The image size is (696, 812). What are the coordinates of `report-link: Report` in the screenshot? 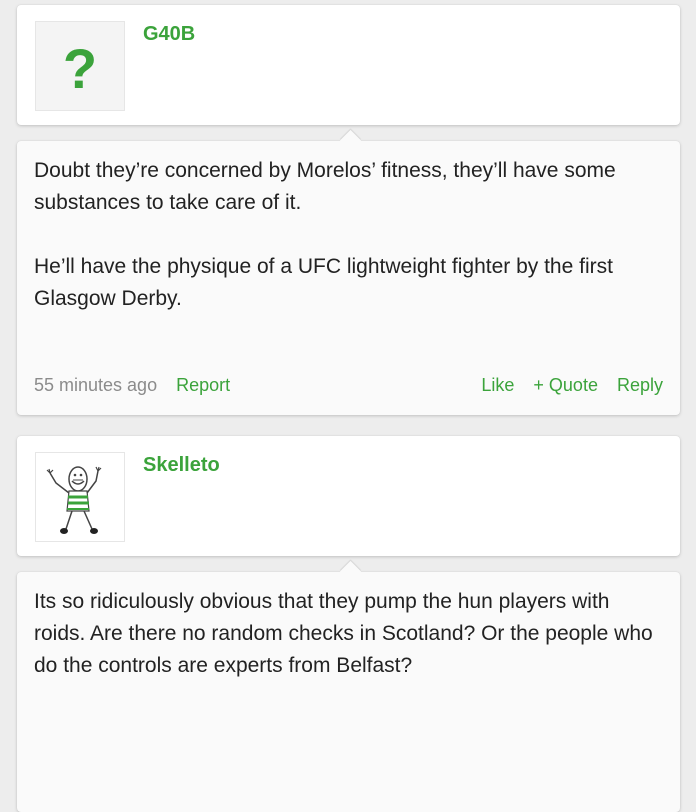 It's located at (203, 385).